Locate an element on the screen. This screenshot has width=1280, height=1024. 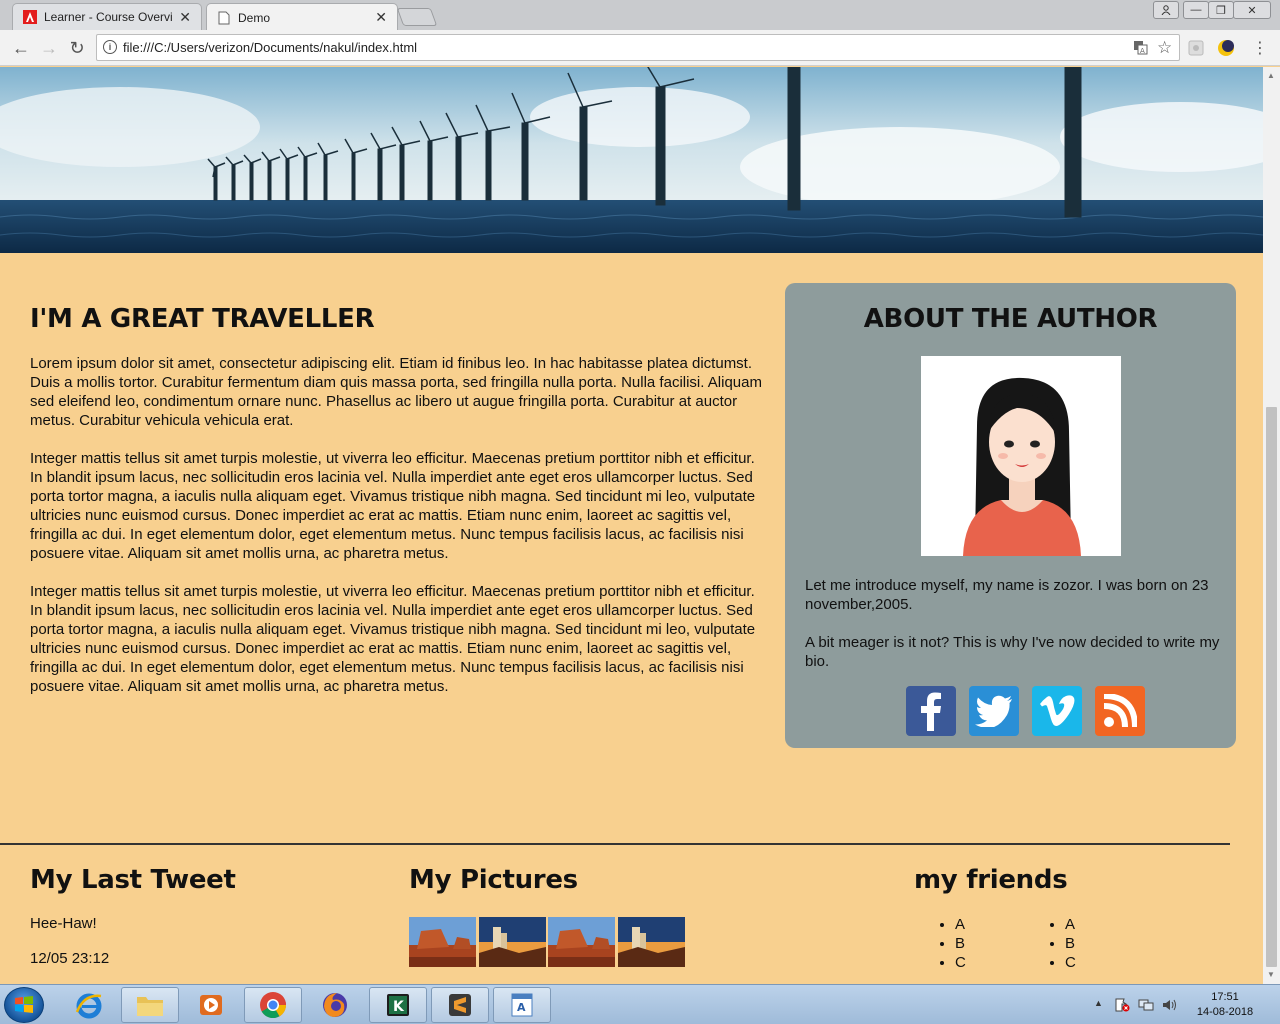
tweet-time: 12/05 23:12 is located at coordinates (70, 958).